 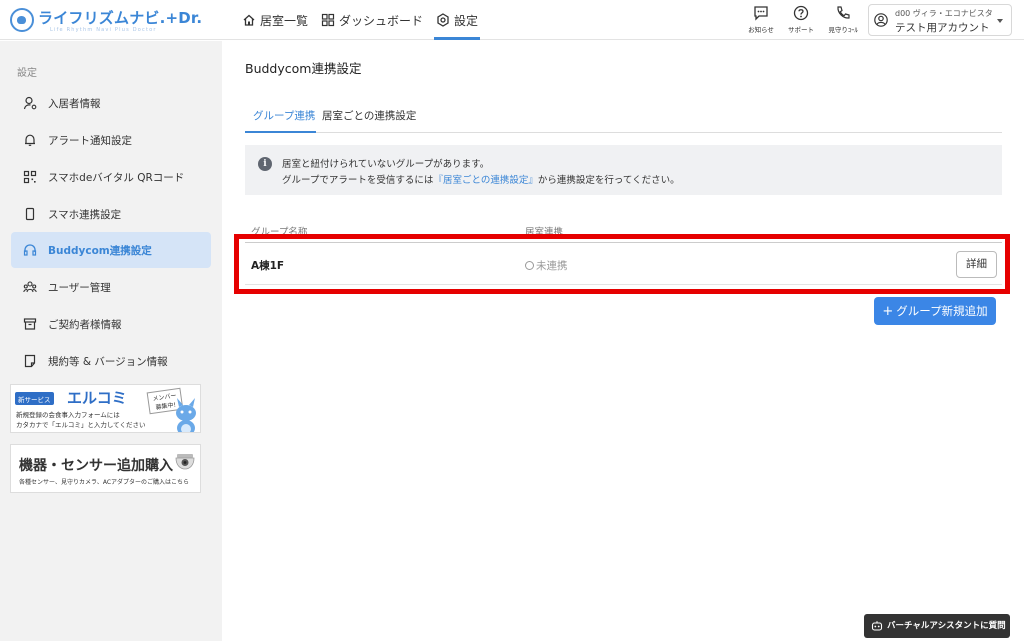 What do you see at coordinates (85, 215) in the screenshot?
I see `sidebar-item-label: スマホ連携設定` at bounding box center [85, 215].